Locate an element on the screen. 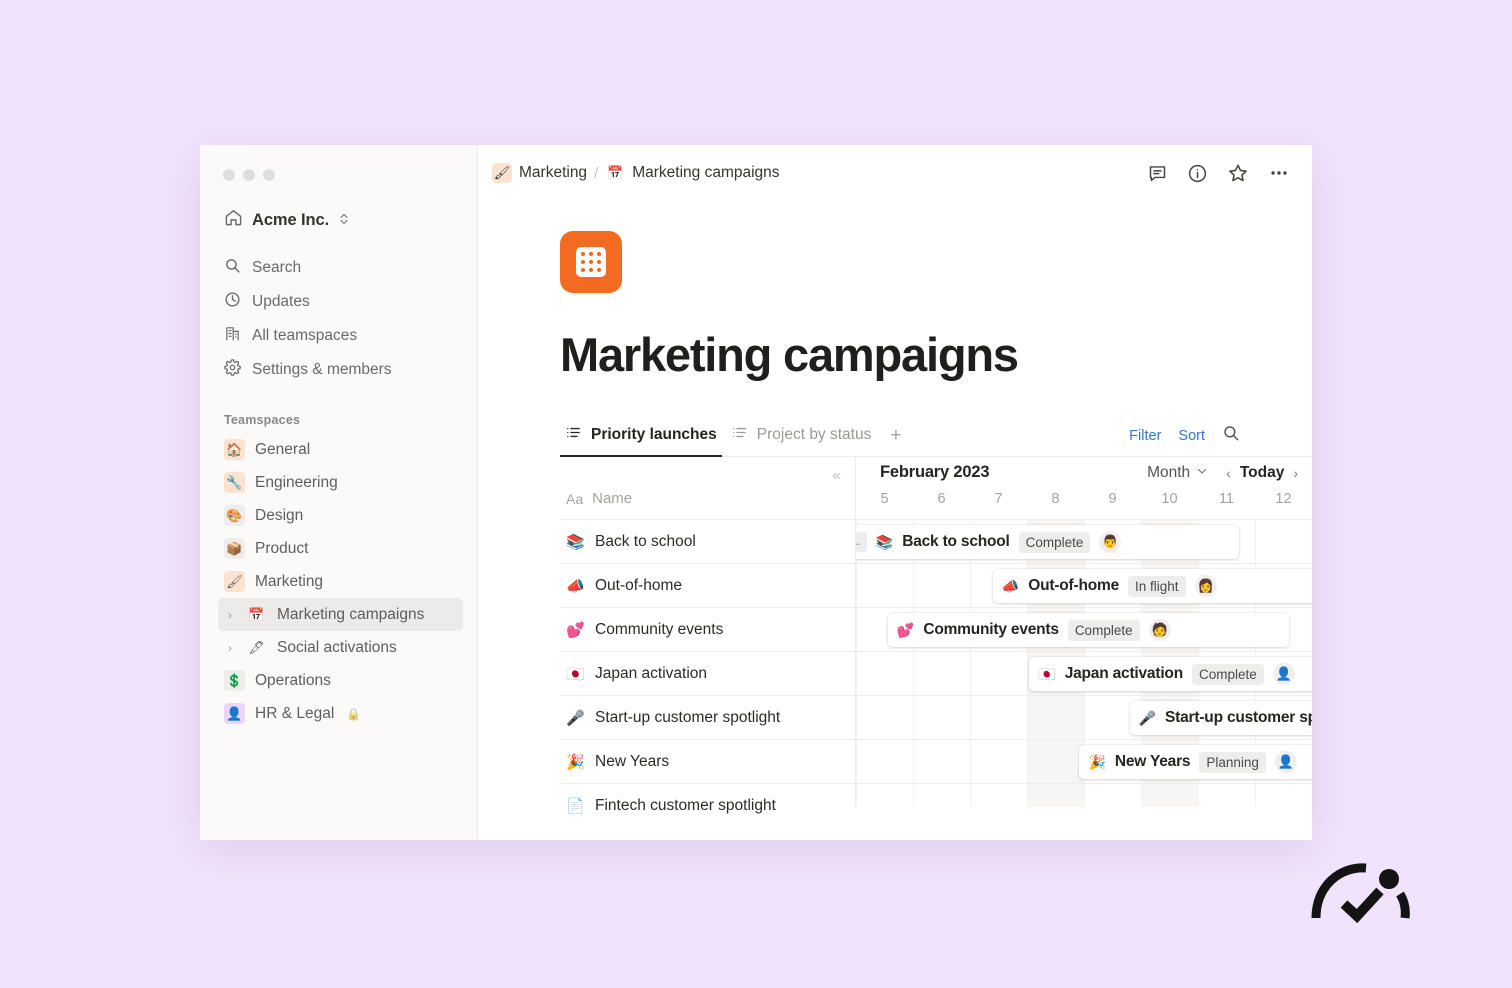 The height and width of the screenshot is (988, 1512). timeline-row is located at coordinates (1084, 795).